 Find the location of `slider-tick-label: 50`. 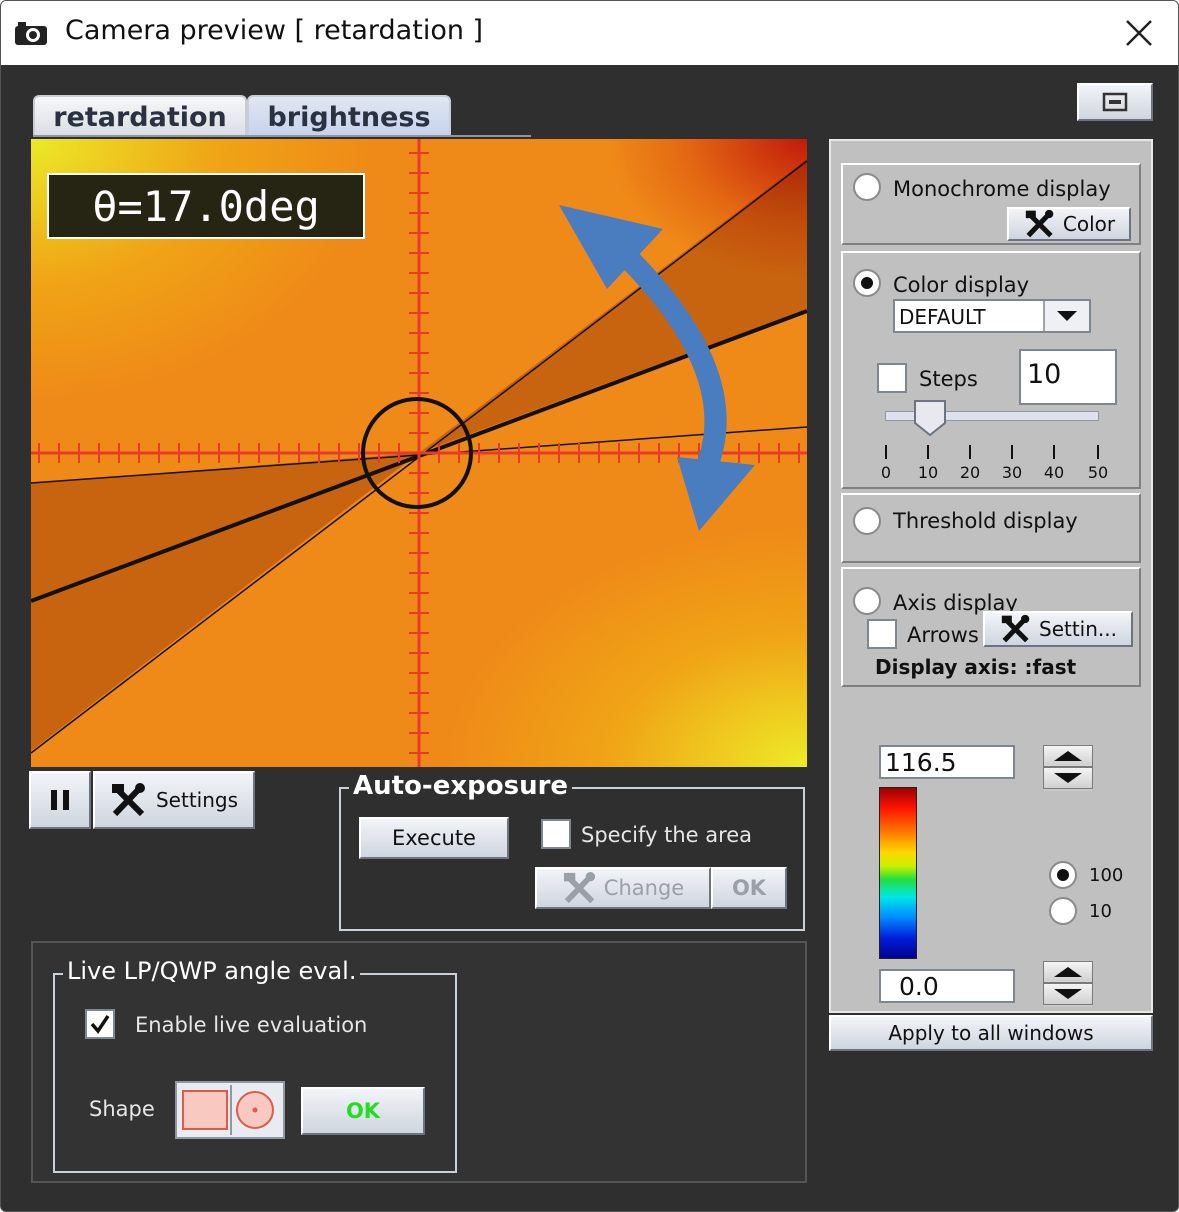

slider-tick-label: 50 is located at coordinates (1098, 472).